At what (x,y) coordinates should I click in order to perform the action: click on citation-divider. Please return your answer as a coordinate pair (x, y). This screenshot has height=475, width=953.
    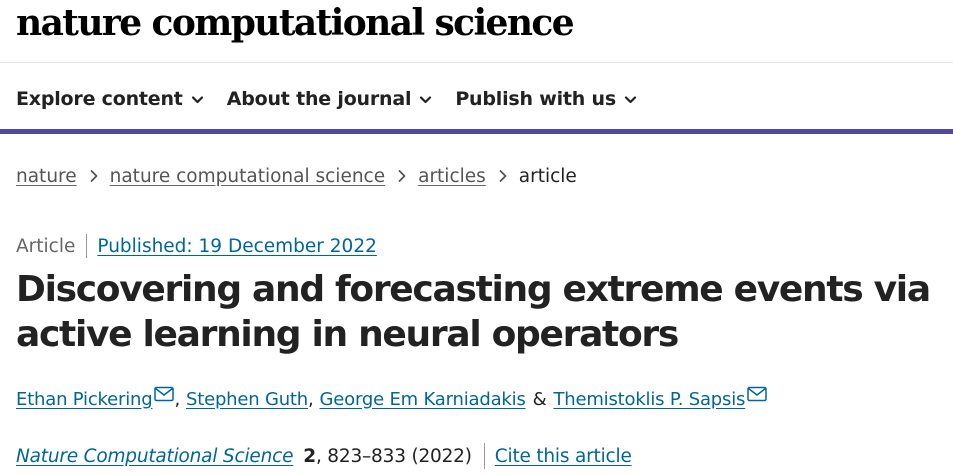
    Looking at the image, I should click on (484, 456).